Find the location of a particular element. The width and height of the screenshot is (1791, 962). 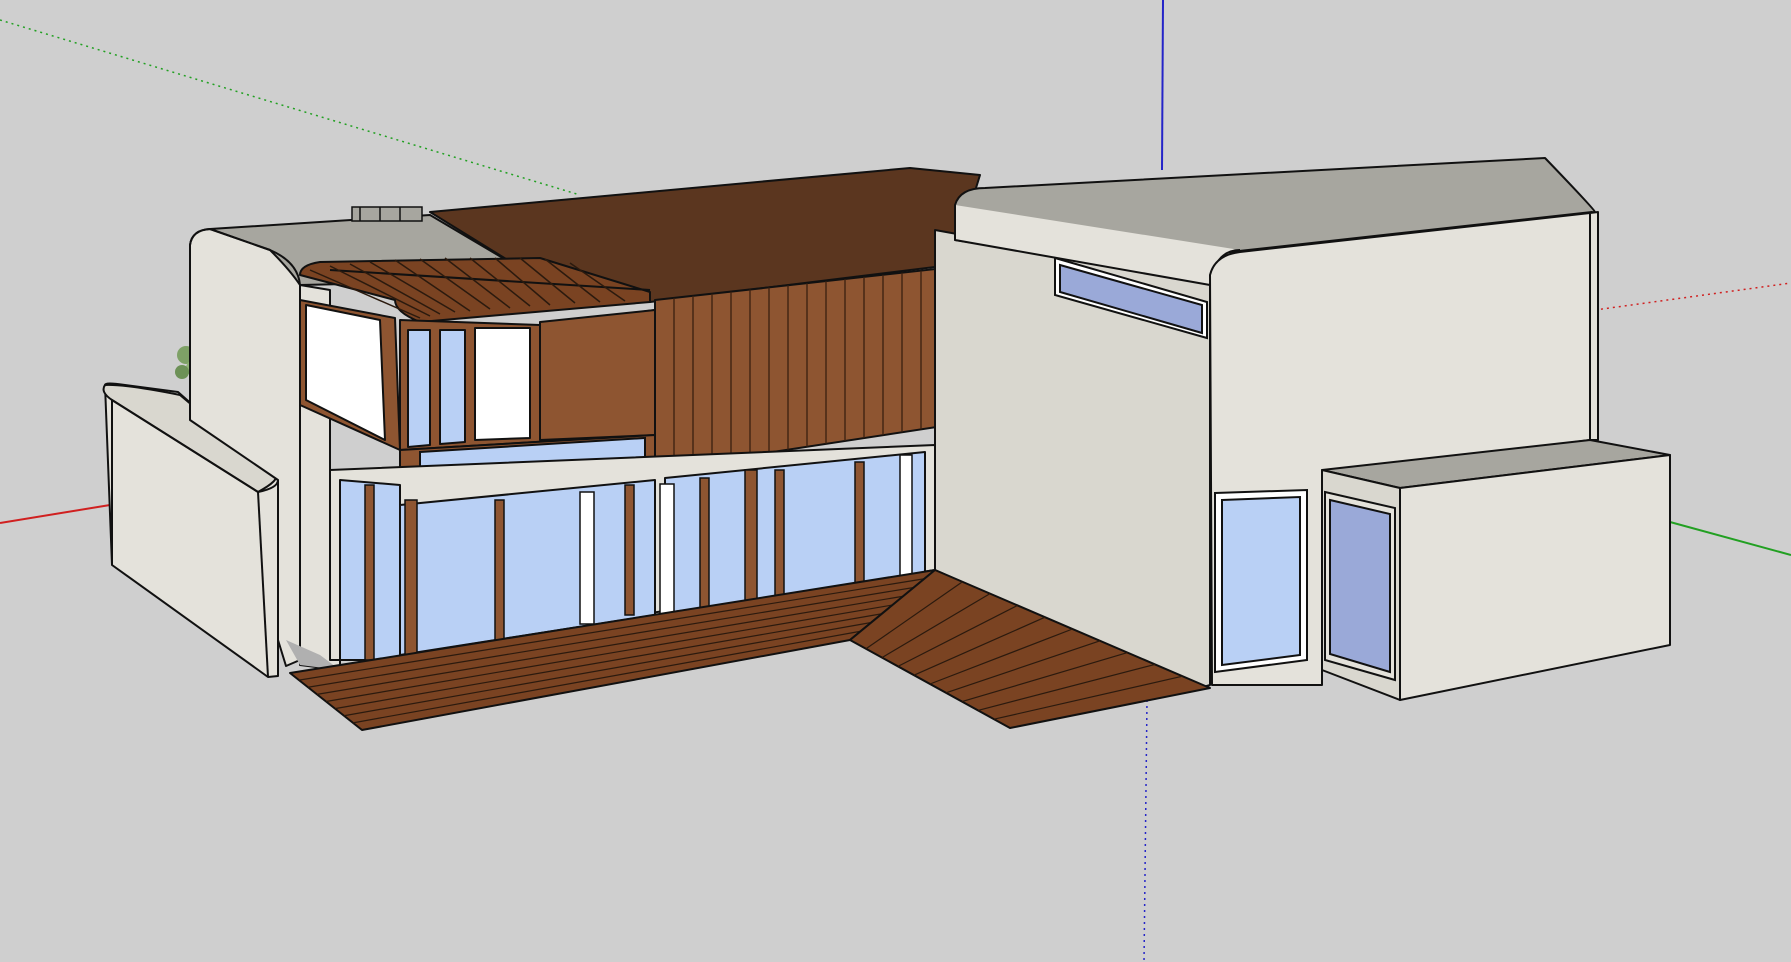

annex-door is located at coordinates (1360, 586).